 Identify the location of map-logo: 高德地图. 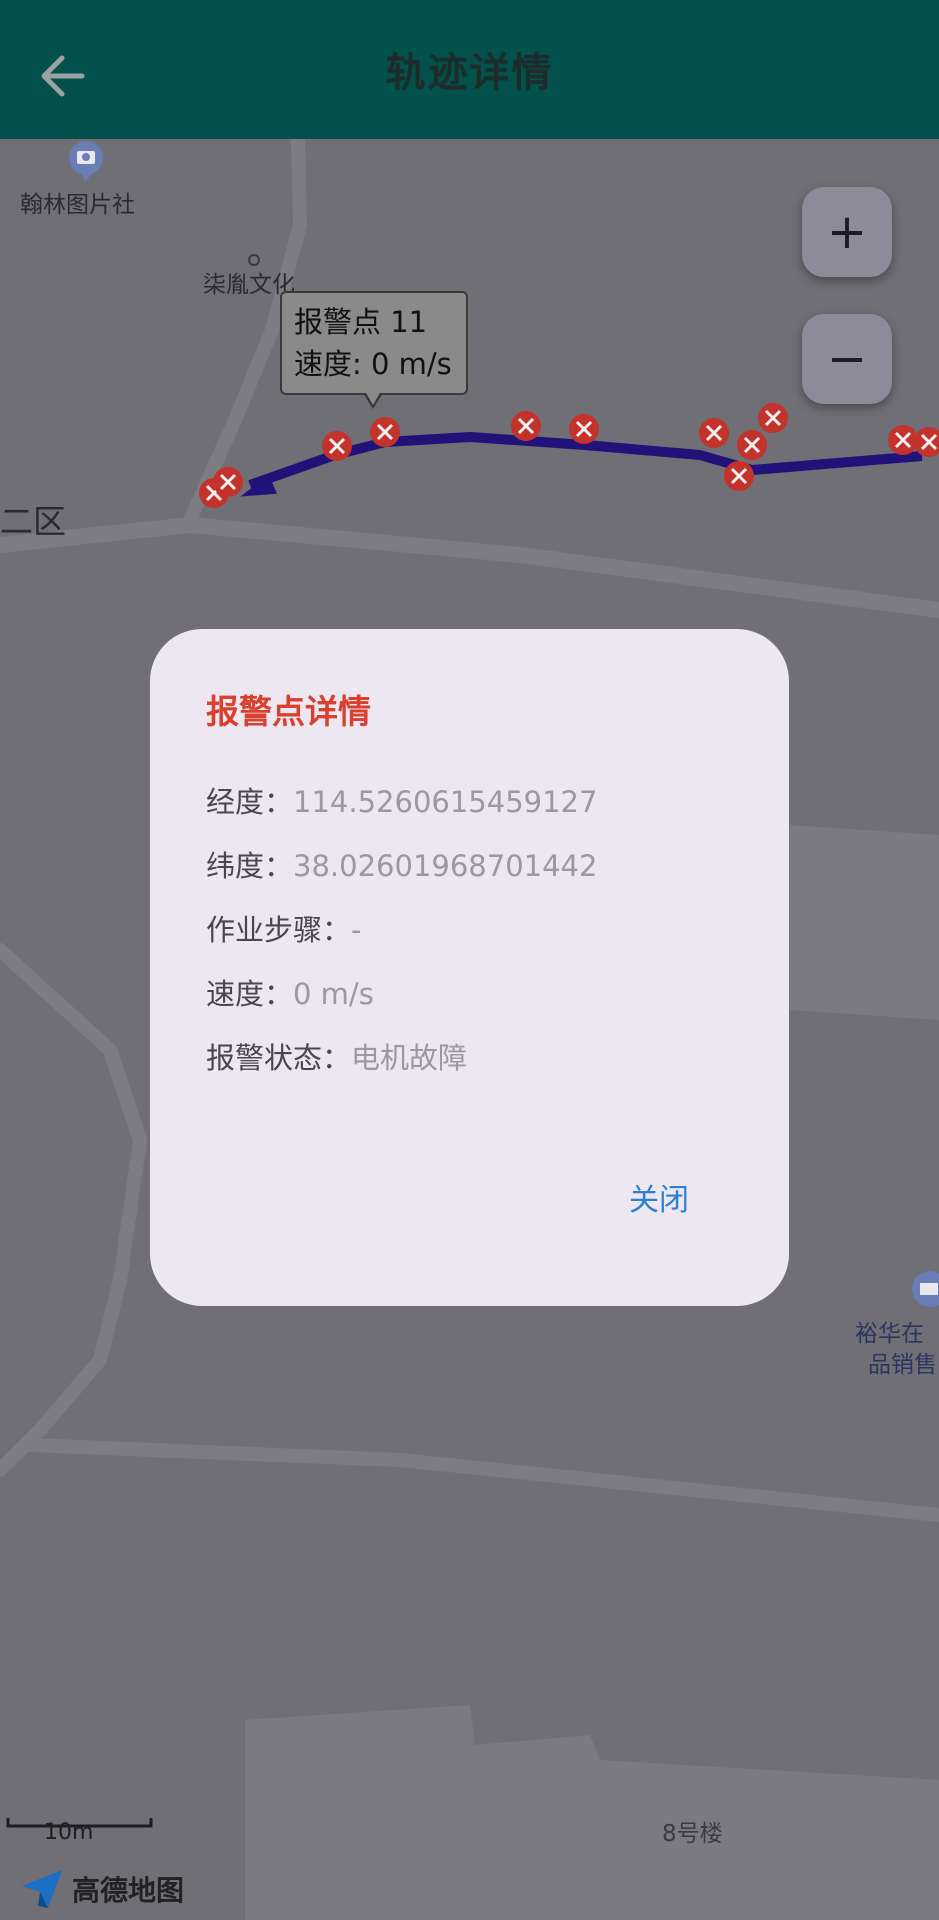
(101, 1889).